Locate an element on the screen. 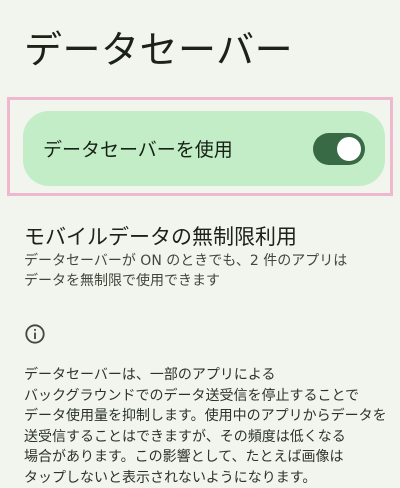 Image resolution: width=400 pixels, height=488 pixels. footer-line: データ使用量を抑制します。使用中のアプリからデータを is located at coordinates (209, 416).